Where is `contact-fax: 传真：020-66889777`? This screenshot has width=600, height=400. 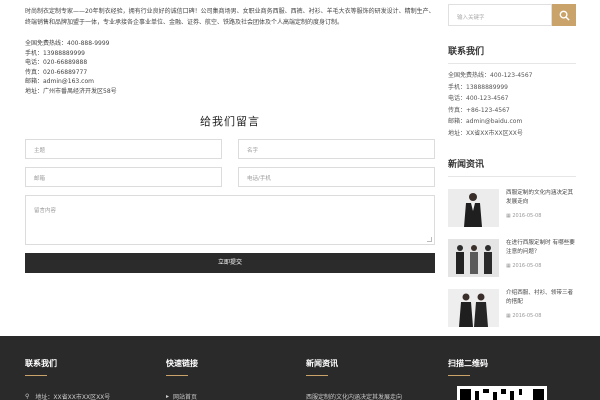
contact-fax: 传真：020-66889777 is located at coordinates (56, 72).